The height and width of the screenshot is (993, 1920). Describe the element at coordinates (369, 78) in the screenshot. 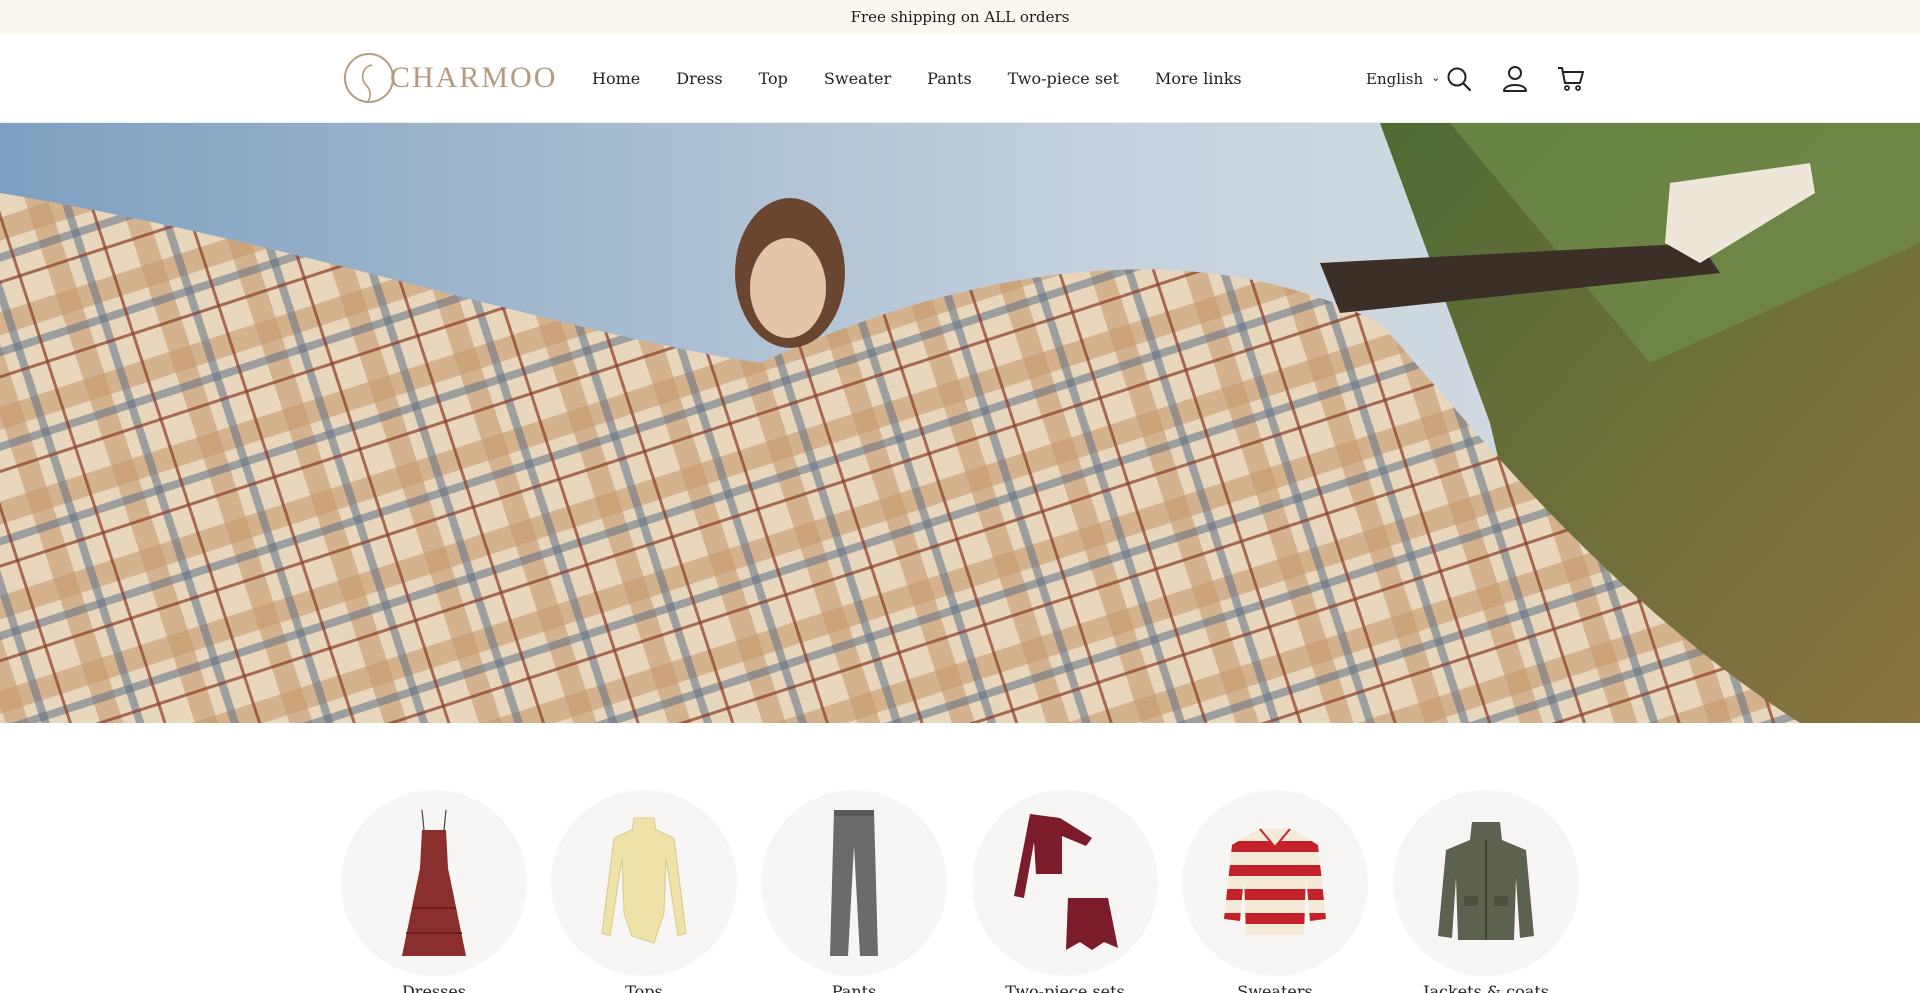

I see `logo-mark-icon` at that location.